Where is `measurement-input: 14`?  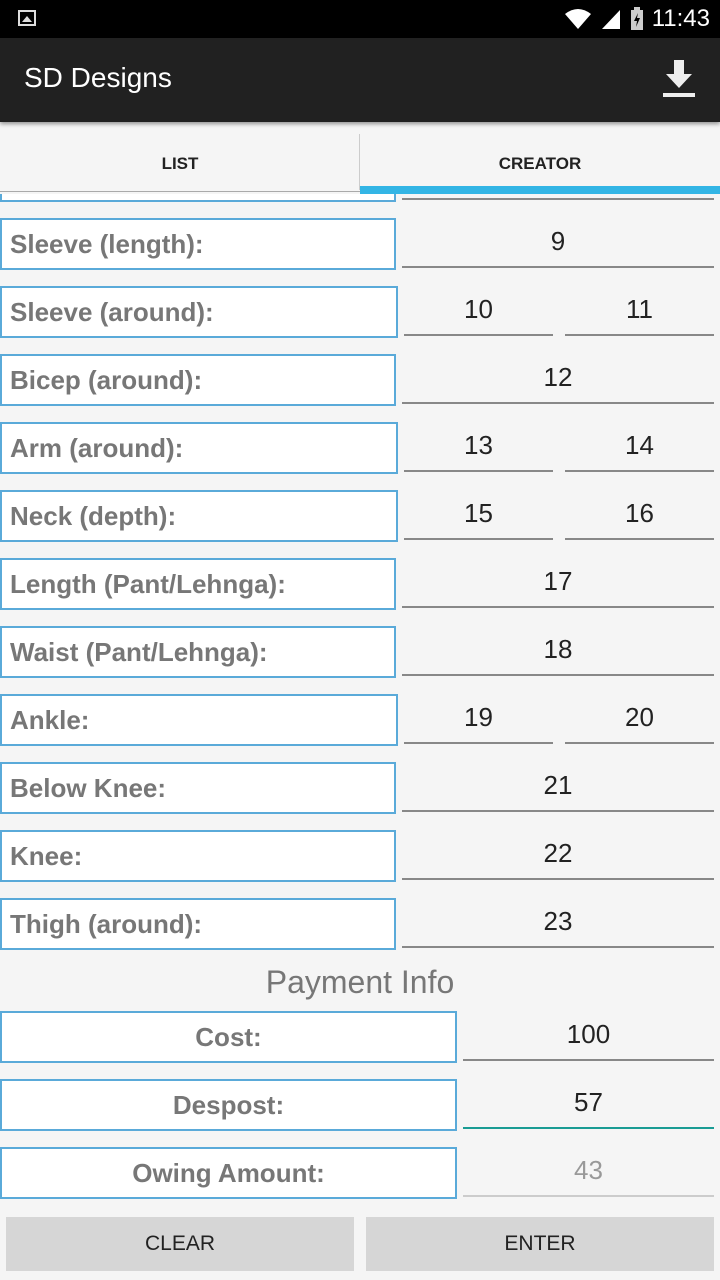 measurement-input: 14 is located at coordinates (639, 446).